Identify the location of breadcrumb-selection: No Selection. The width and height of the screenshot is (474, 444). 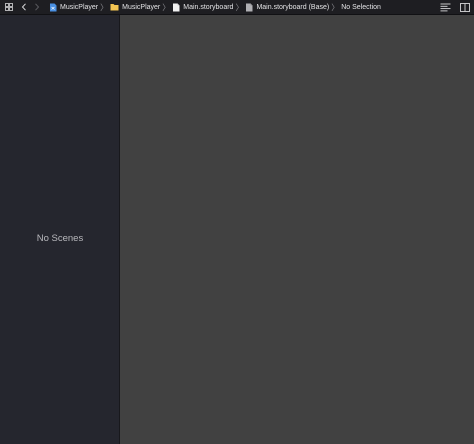
(361, 7).